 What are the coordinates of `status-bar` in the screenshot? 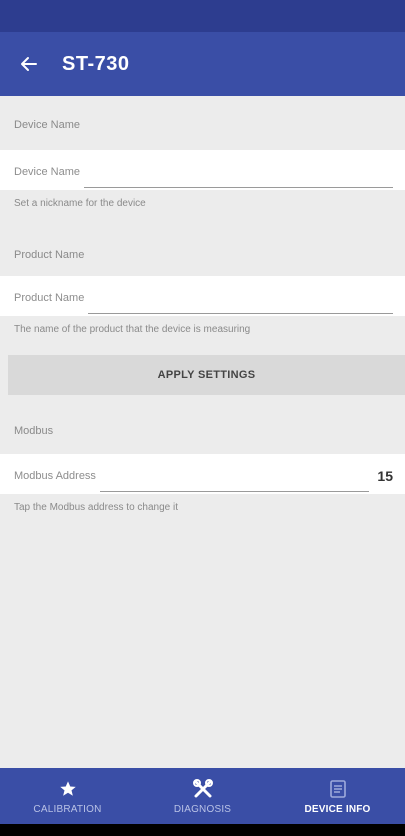 It's located at (202, 16).